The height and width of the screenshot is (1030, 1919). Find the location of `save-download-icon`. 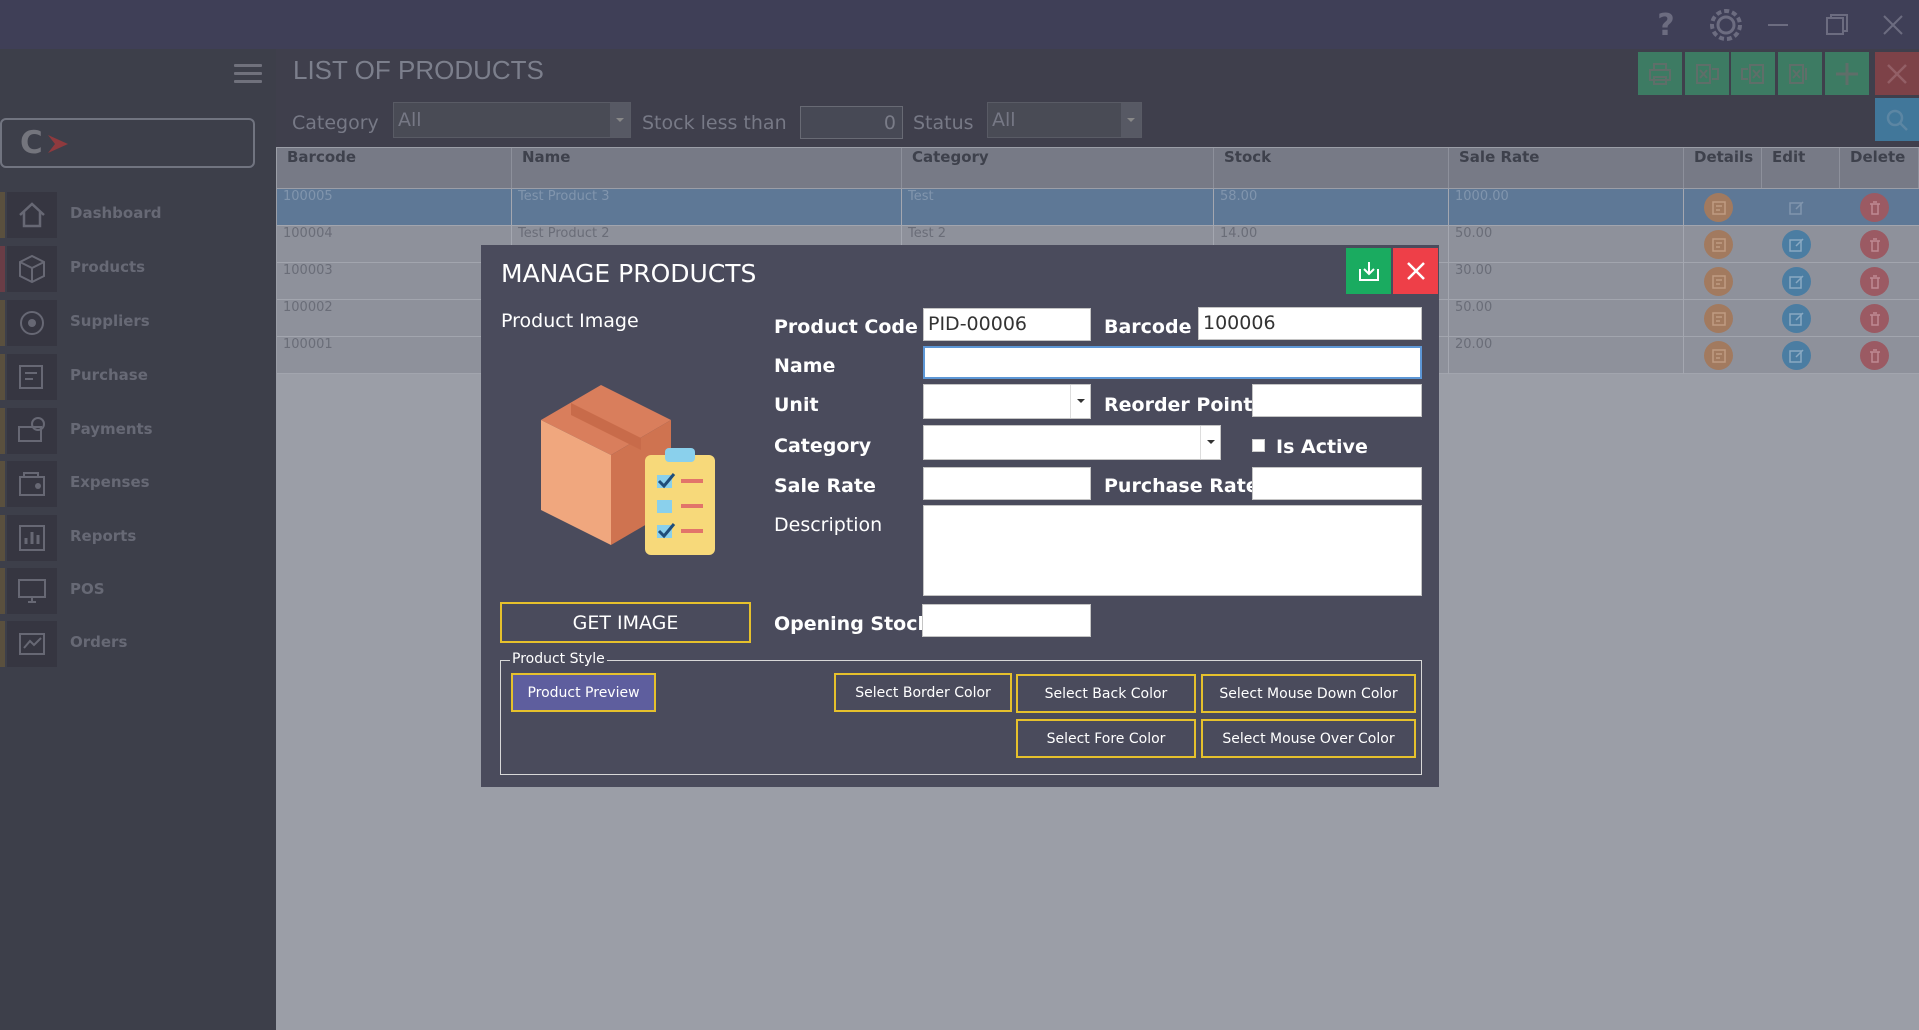

save-download-icon is located at coordinates (1368, 271).